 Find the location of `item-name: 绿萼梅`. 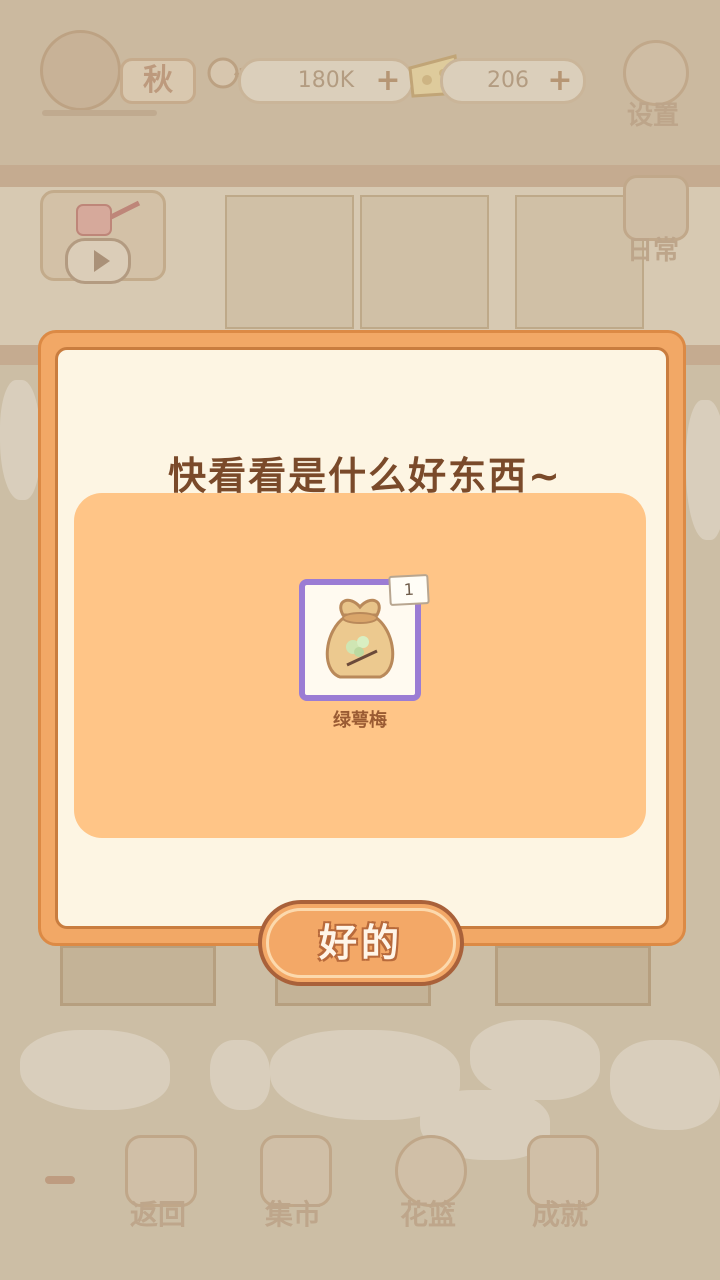

item-name: 绿萼梅 is located at coordinates (360, 720).